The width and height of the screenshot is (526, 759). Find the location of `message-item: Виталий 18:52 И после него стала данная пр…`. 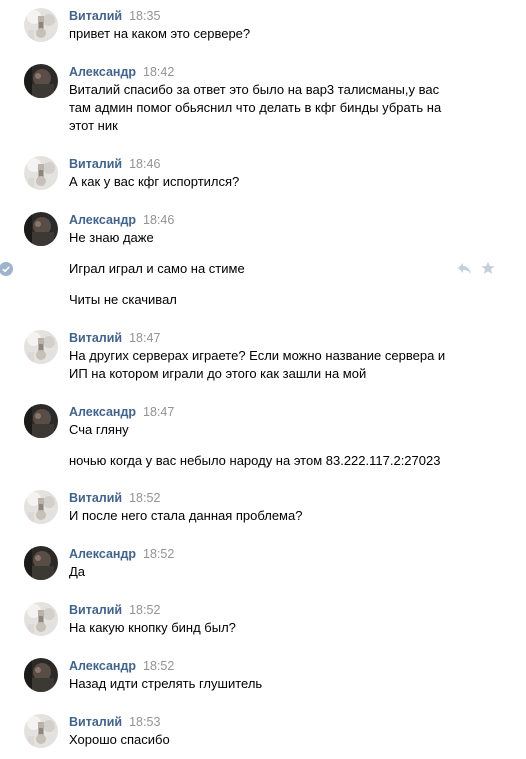

message-item: Виталий 18:52 И после него стала данная пр… is located at coordinates (263, 508).